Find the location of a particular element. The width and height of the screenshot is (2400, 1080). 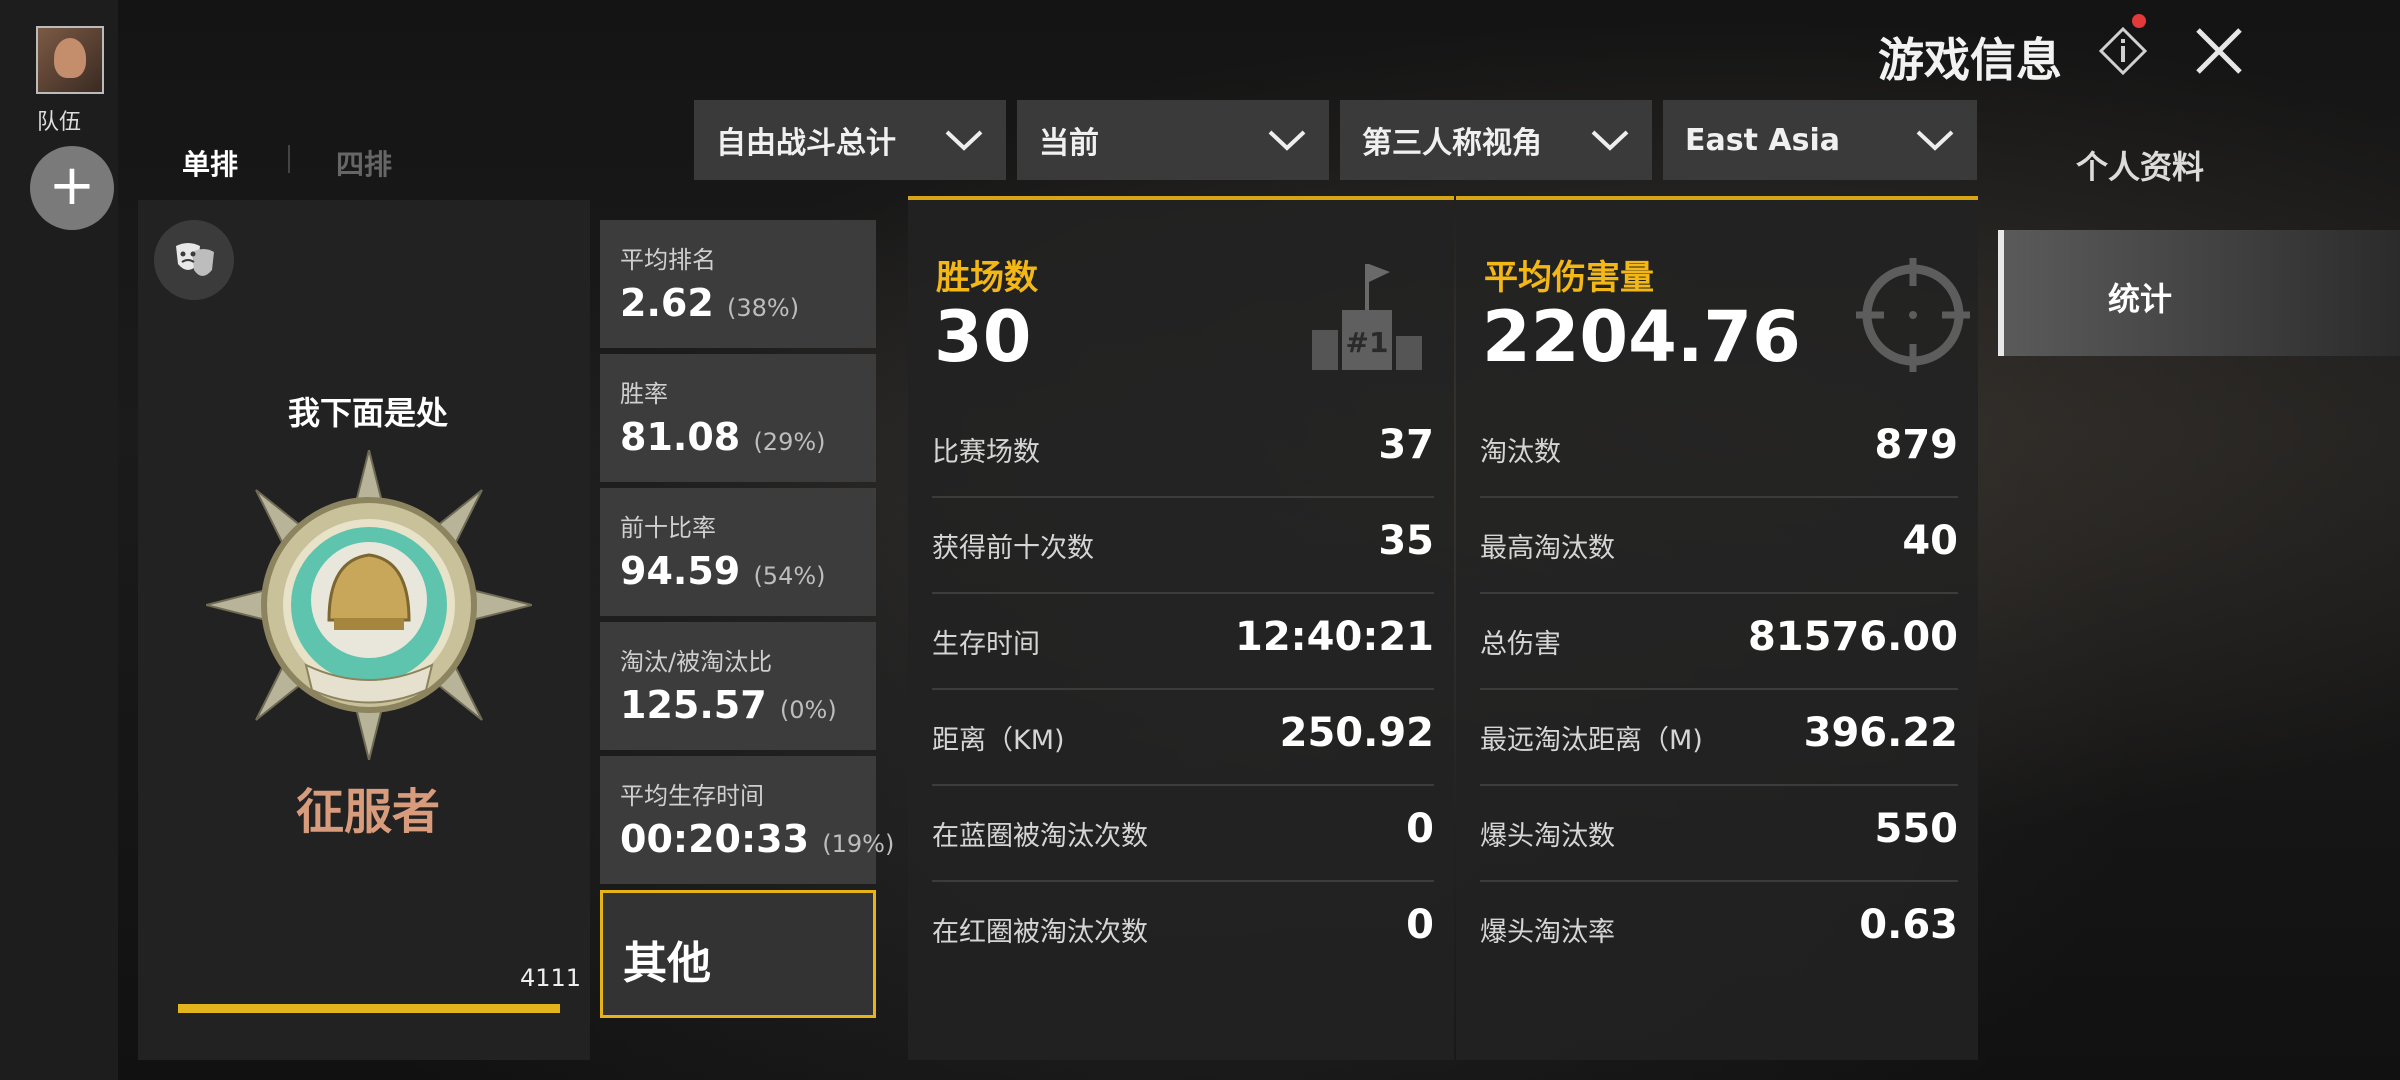

stat-row: 在红圈被淘汰次数 0 is located at coordinates (1183, 928).